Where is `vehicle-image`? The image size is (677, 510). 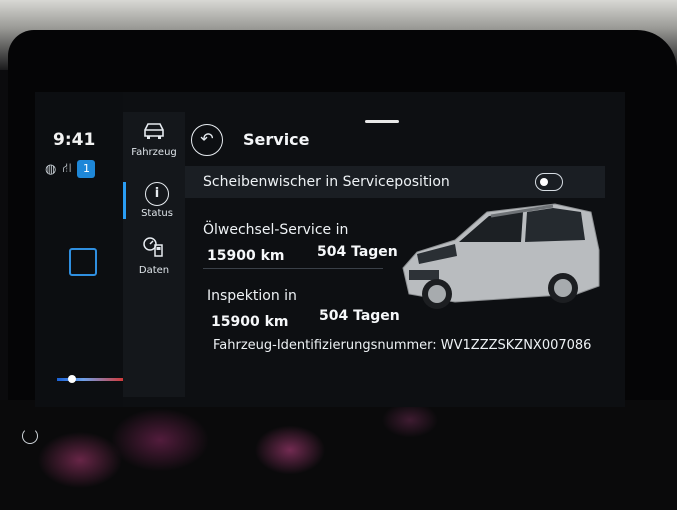 vehicle-image is located at coordinates (500, 259).